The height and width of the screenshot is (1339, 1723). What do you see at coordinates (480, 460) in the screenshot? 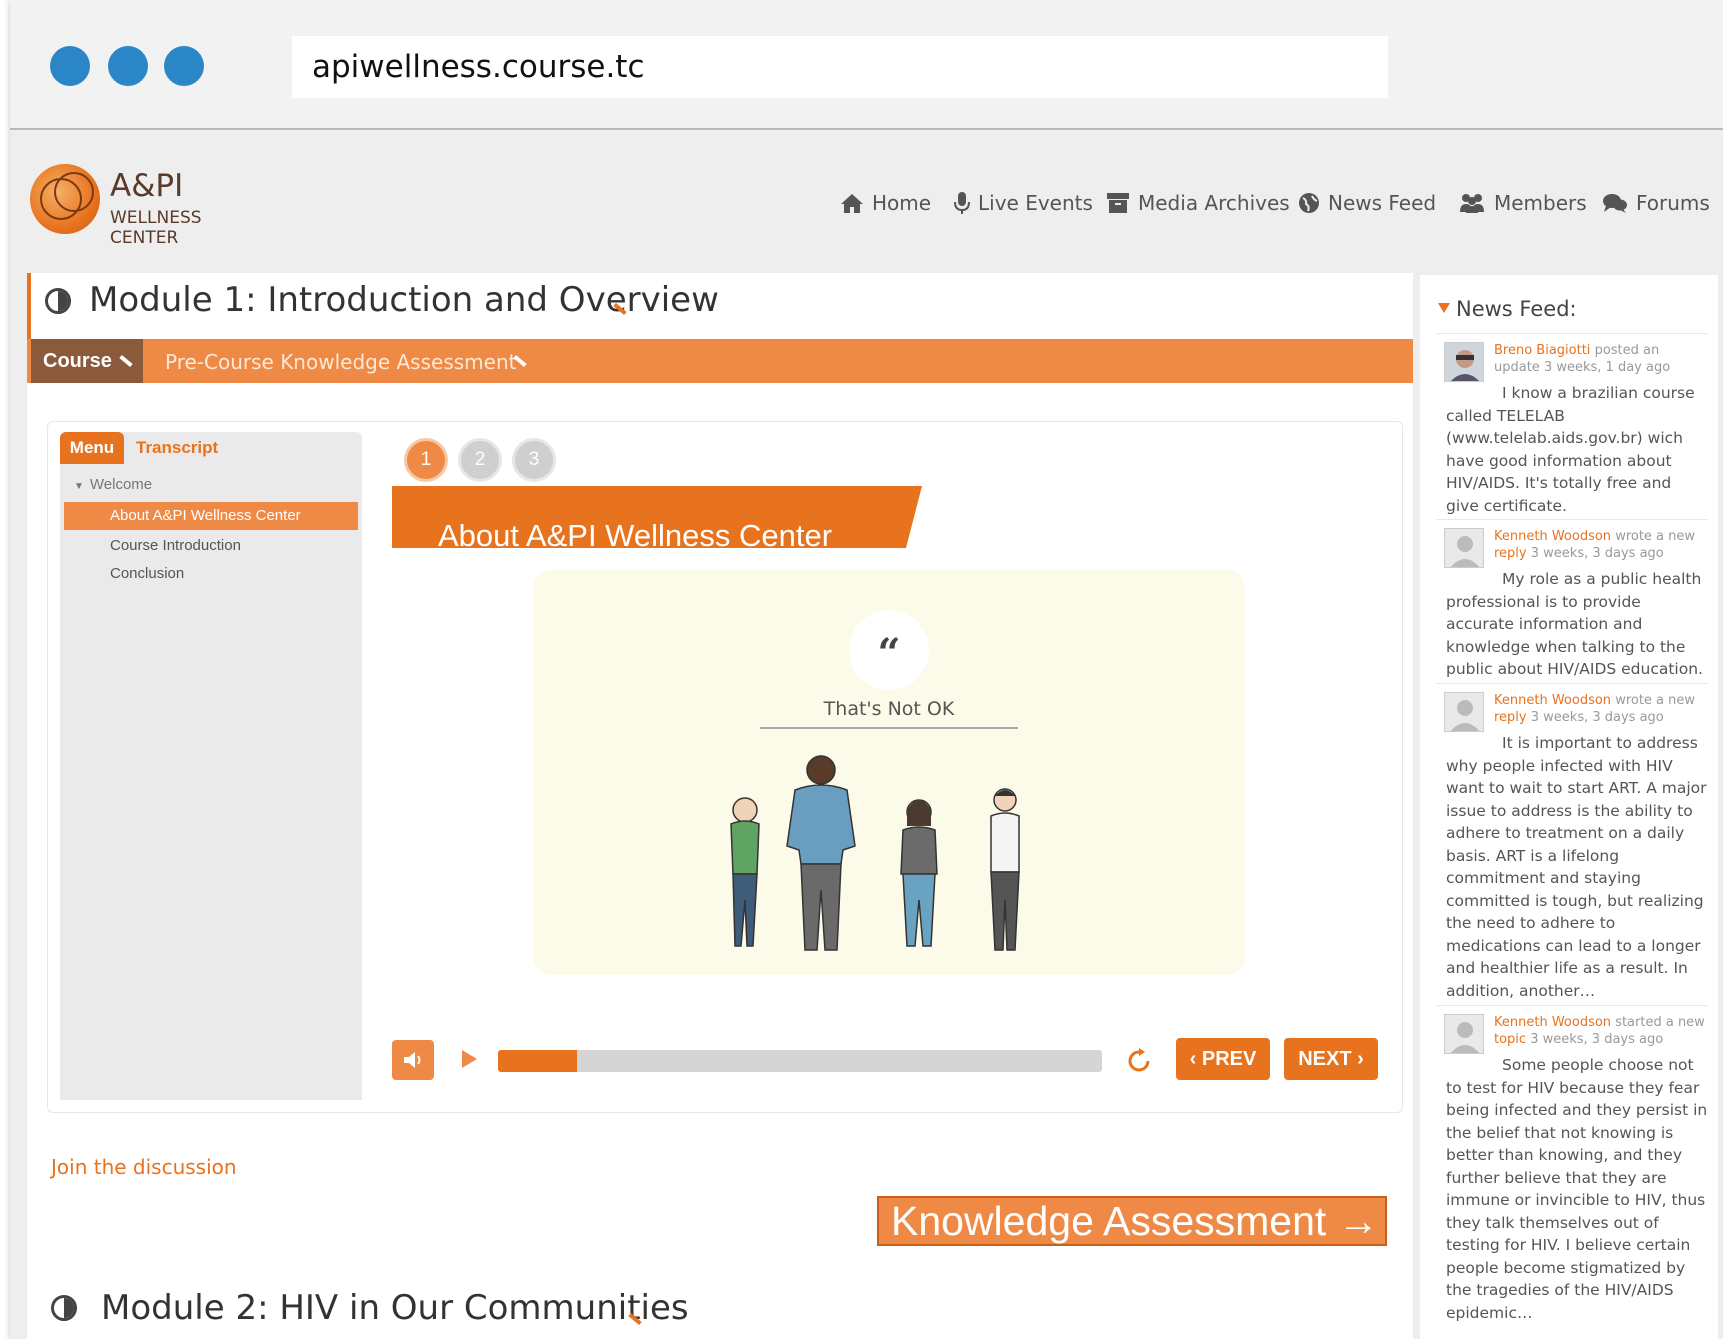
I see `step-2: 2` at bounding box center [480, 460].